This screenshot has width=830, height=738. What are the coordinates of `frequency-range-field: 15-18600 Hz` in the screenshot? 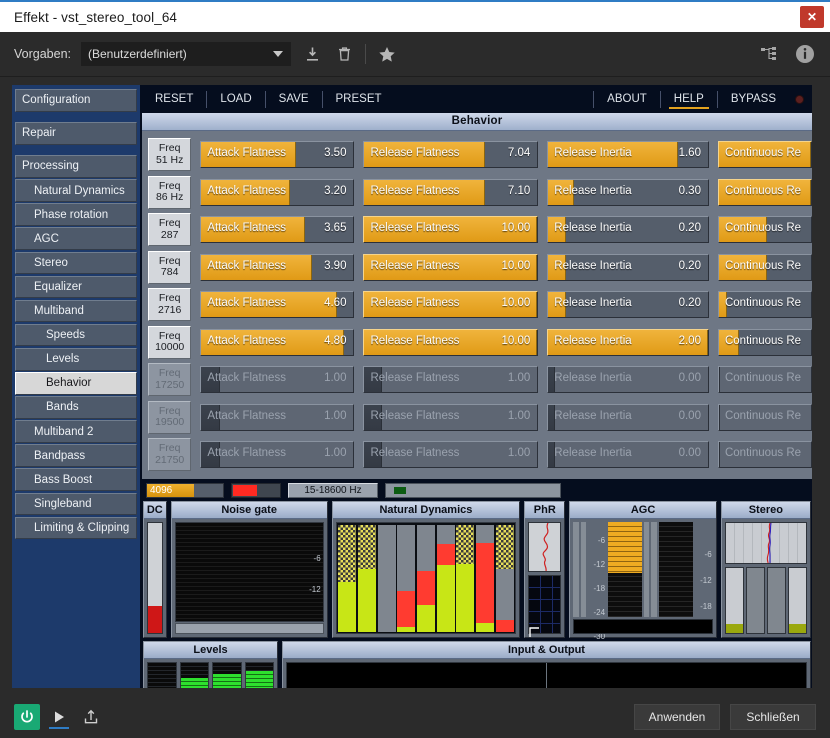 It's located at (333, 490).